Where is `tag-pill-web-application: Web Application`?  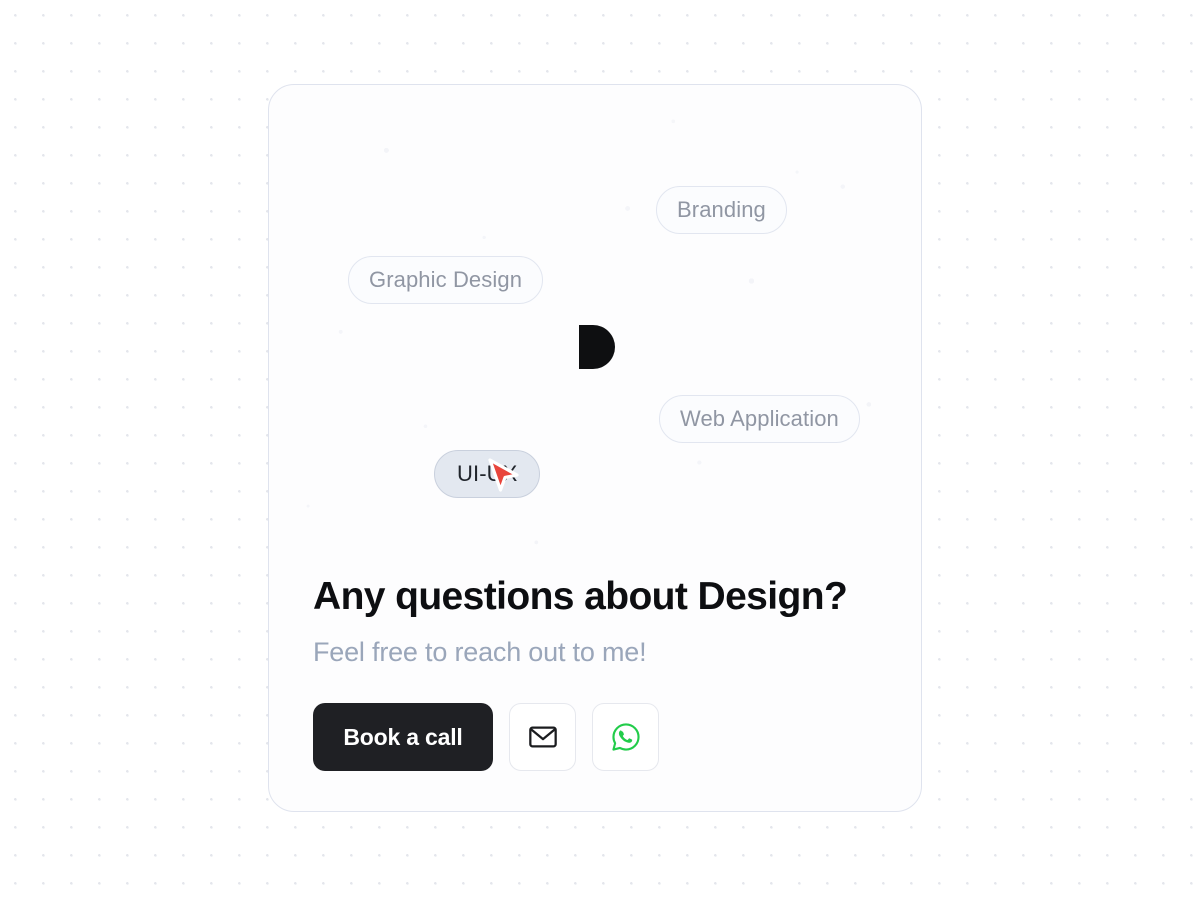 tag-pill-web-application: Web Application is located at coordinates (759, 419).